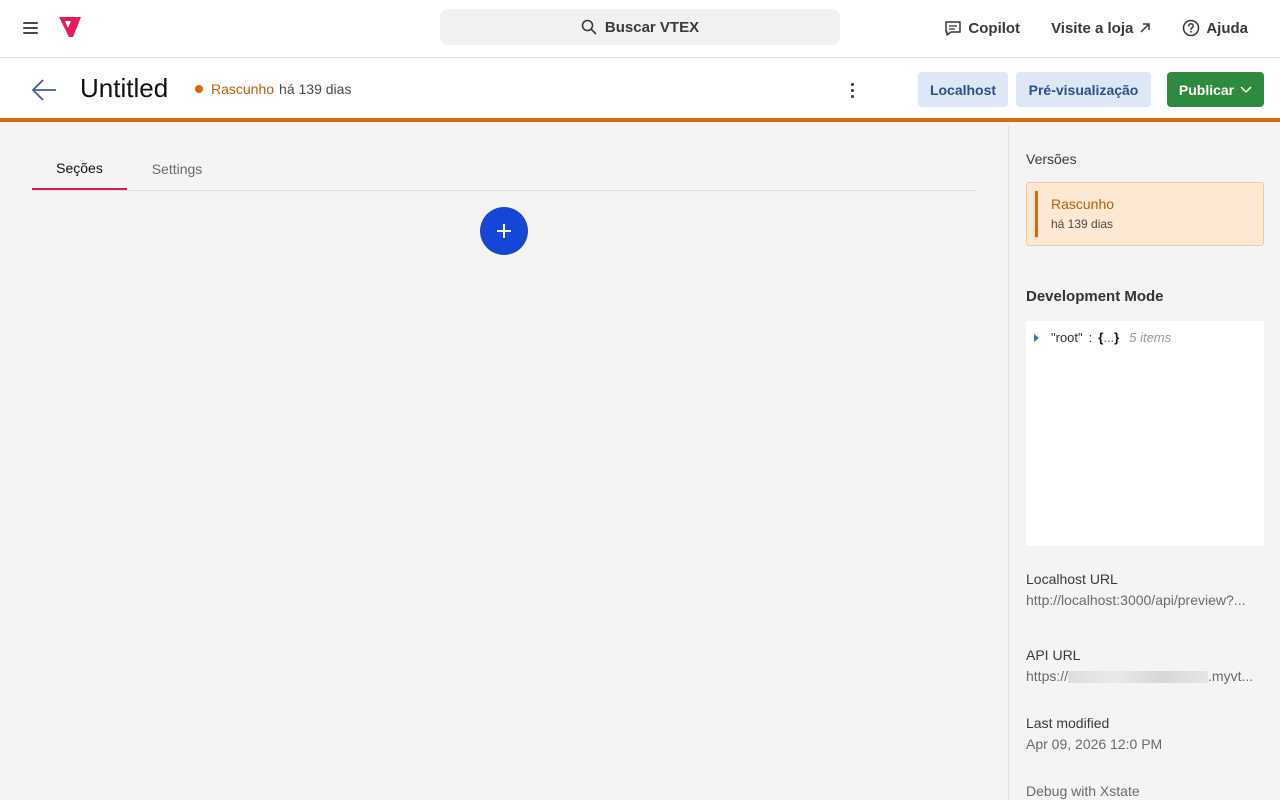 The height and width of the screenshot is (800, 1280). I want to click on chat-icon, so click(953, 28).